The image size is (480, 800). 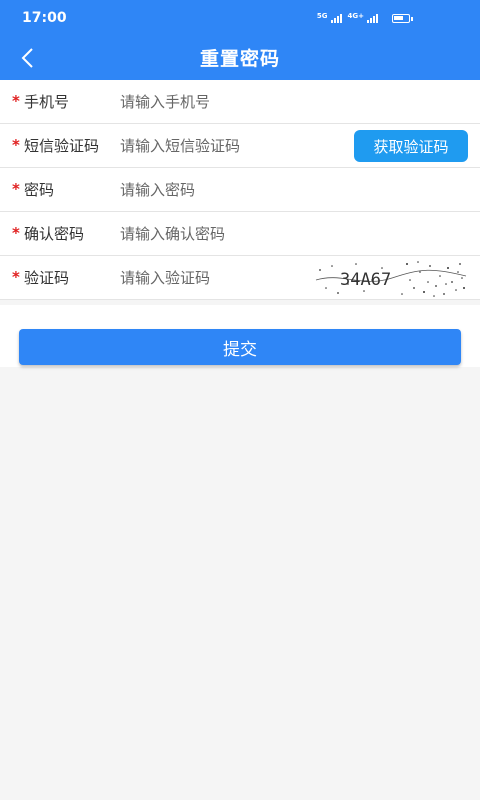 I want to click on password-label: 密码, so click(x=39, y=190).